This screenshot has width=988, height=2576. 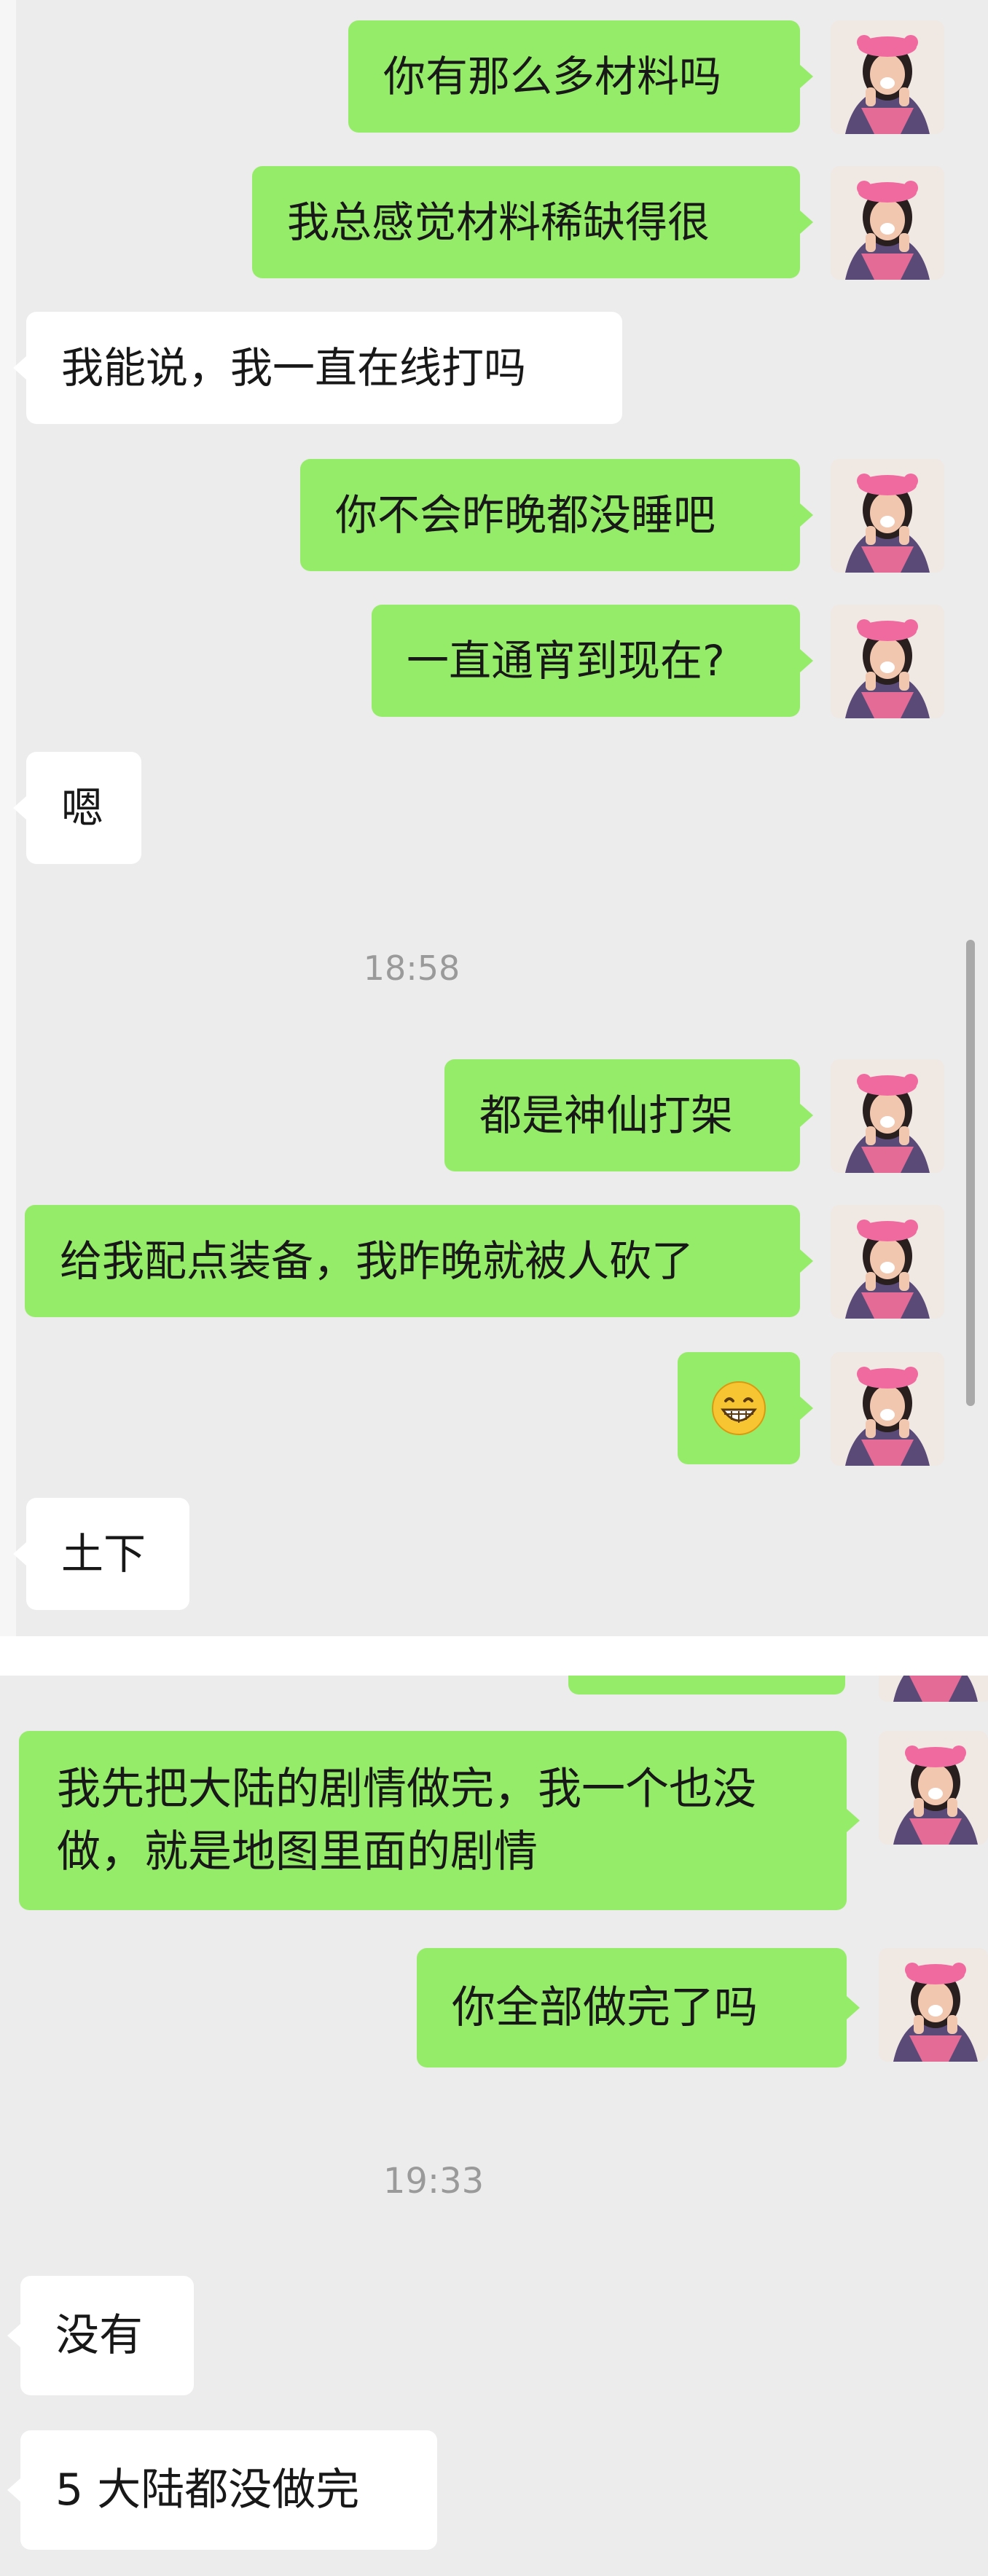 What do you see at coordinates (498, 222) in the screenshot?
I see `message-text: 我总感觉材料稀缺得很` at bounding box center [498, 222].